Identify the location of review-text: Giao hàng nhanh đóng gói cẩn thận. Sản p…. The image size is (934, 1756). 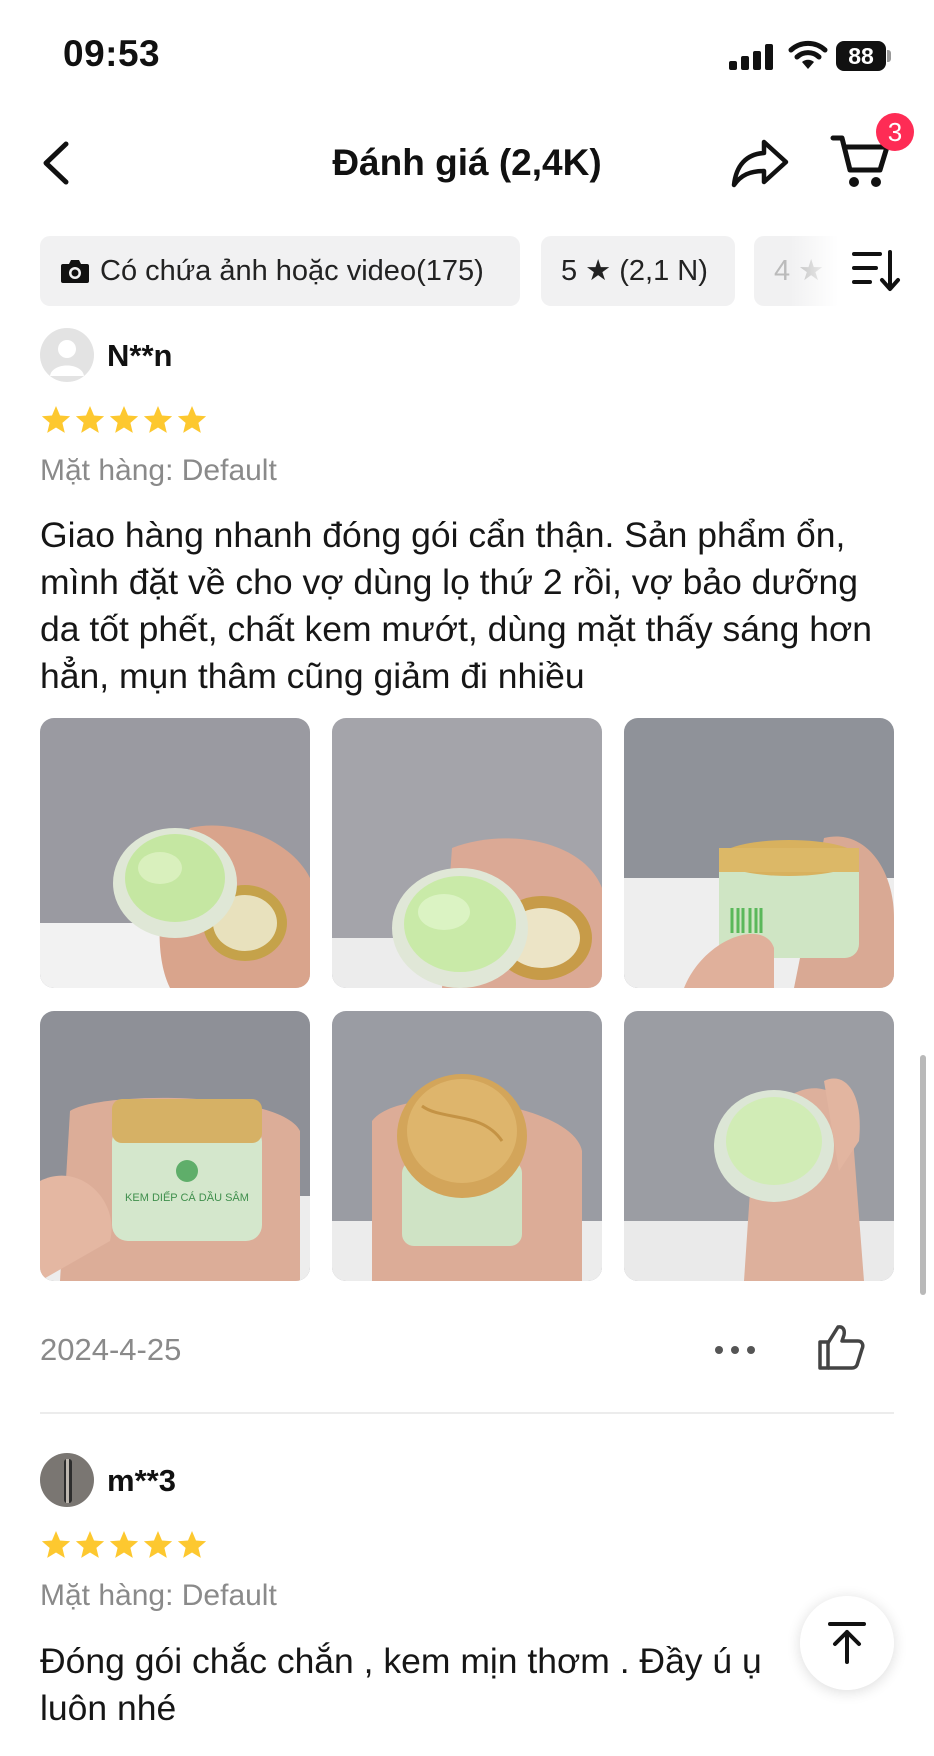
(456, 605).